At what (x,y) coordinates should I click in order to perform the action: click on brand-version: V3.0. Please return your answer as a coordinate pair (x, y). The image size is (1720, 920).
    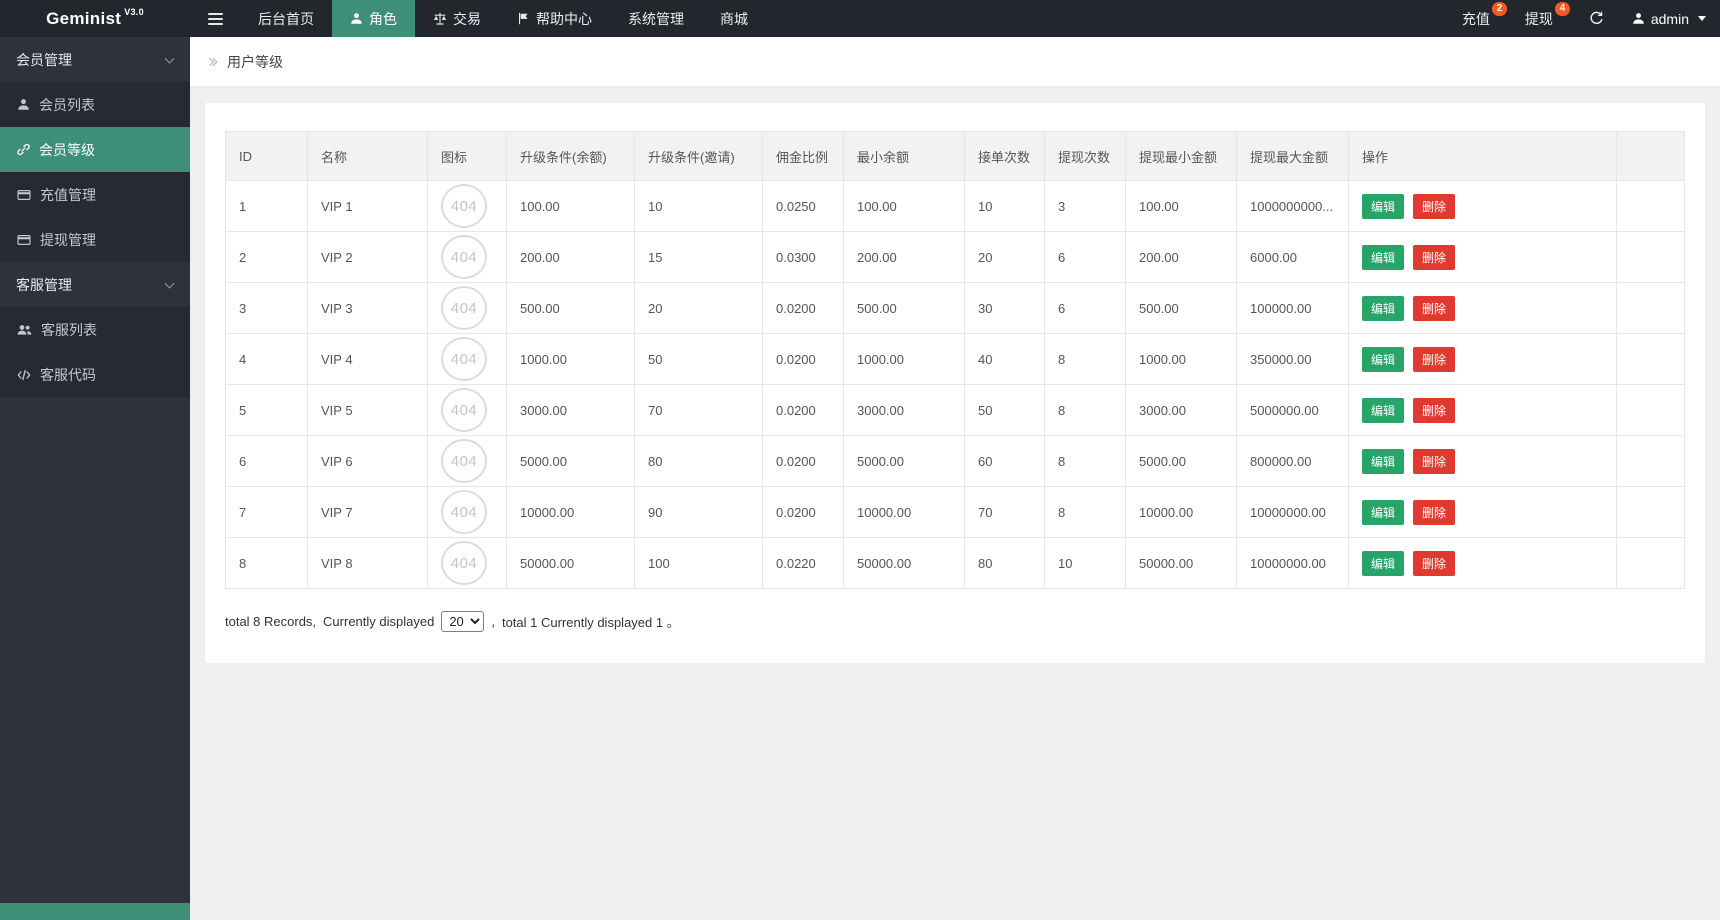
    Looking at the image, I should click on (134, 12).